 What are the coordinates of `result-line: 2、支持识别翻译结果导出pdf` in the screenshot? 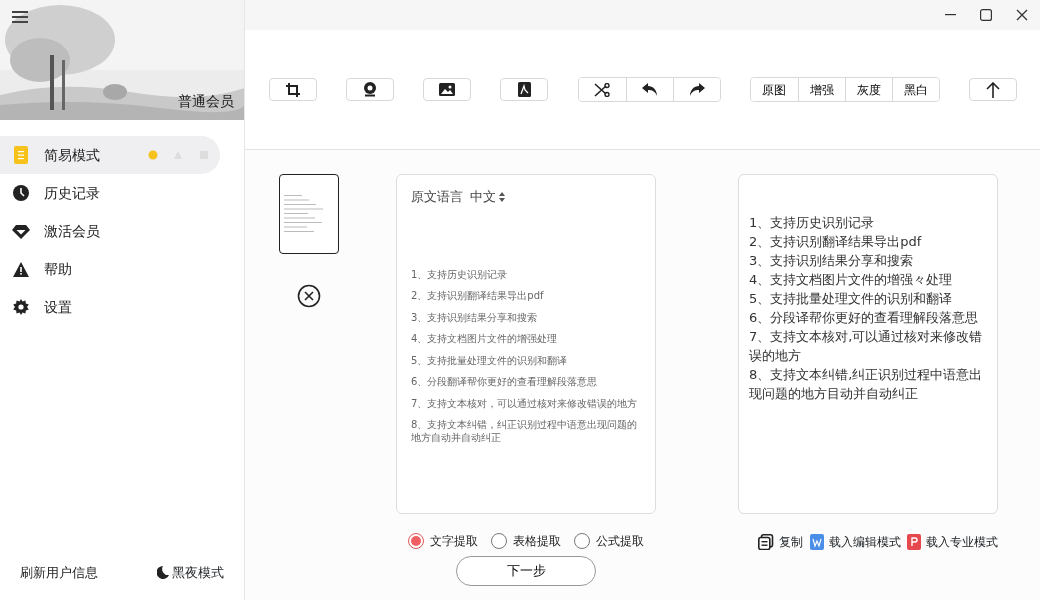 It's located at (836, 242).